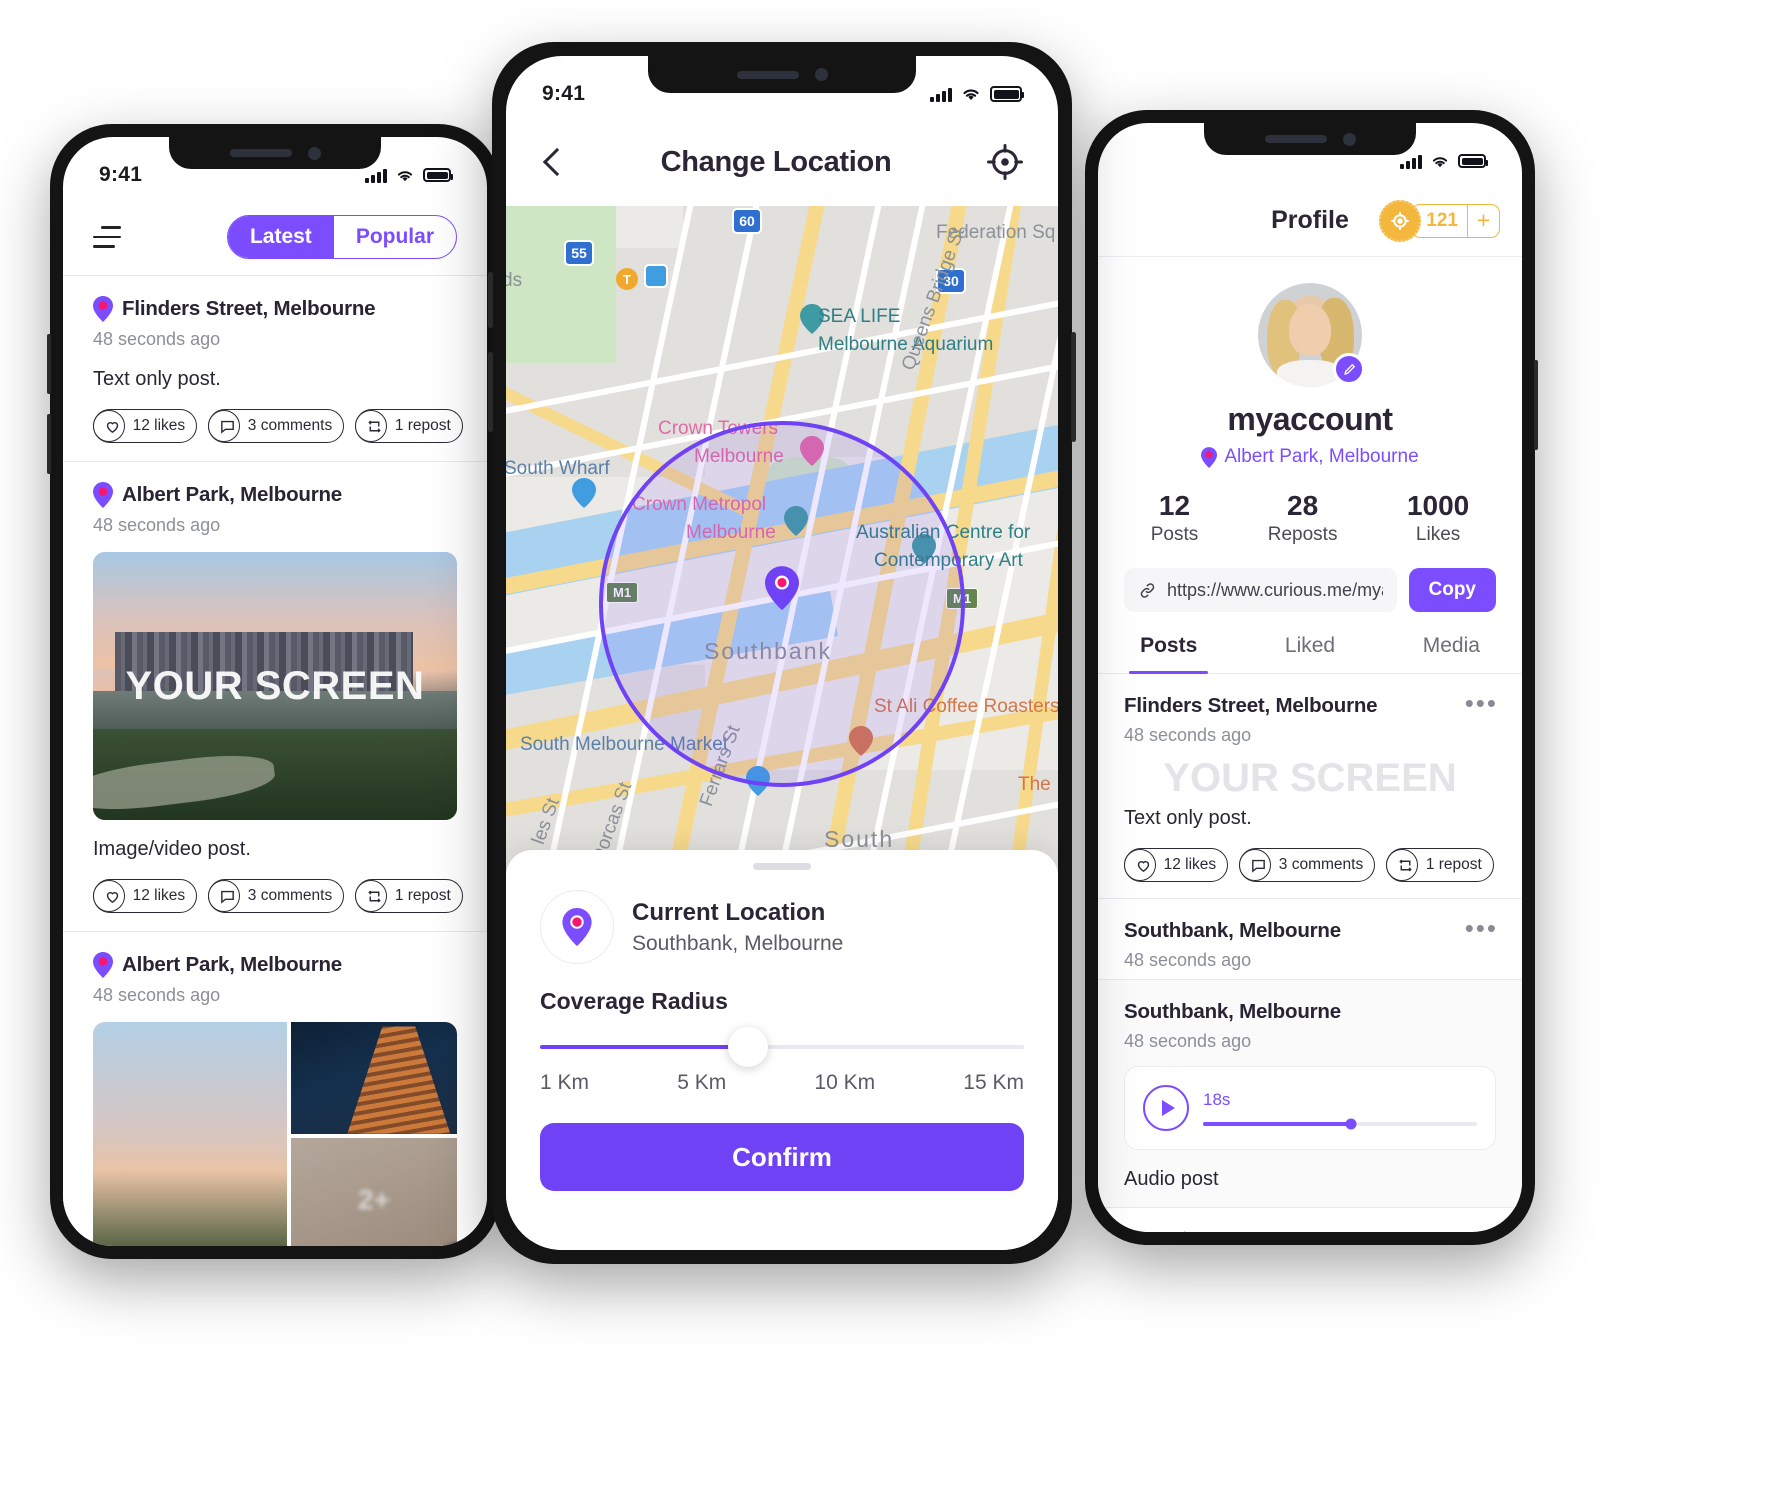 The image size is (1776, 1506). What do you see at coordinates (395, 237) in the screenshot?
I see `tab-popular: Popular` at bounding box center [395, 237].